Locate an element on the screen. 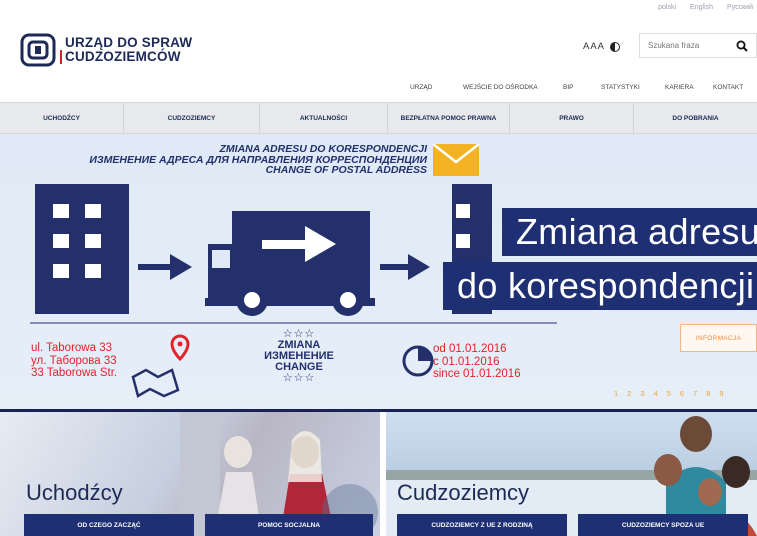  search-box is located at coordinates (698, 45).